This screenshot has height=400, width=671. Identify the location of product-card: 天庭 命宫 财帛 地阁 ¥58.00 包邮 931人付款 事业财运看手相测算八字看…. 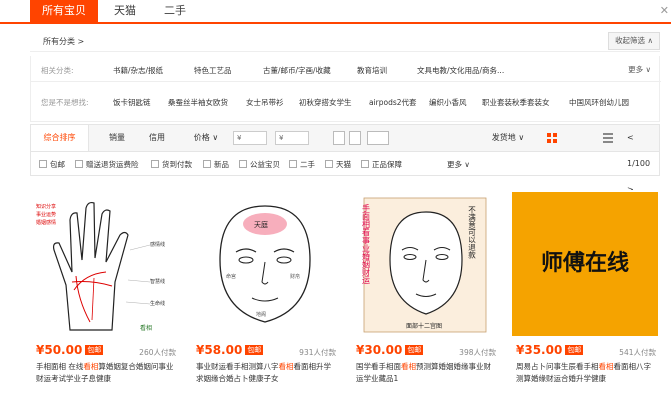
(265, 295).